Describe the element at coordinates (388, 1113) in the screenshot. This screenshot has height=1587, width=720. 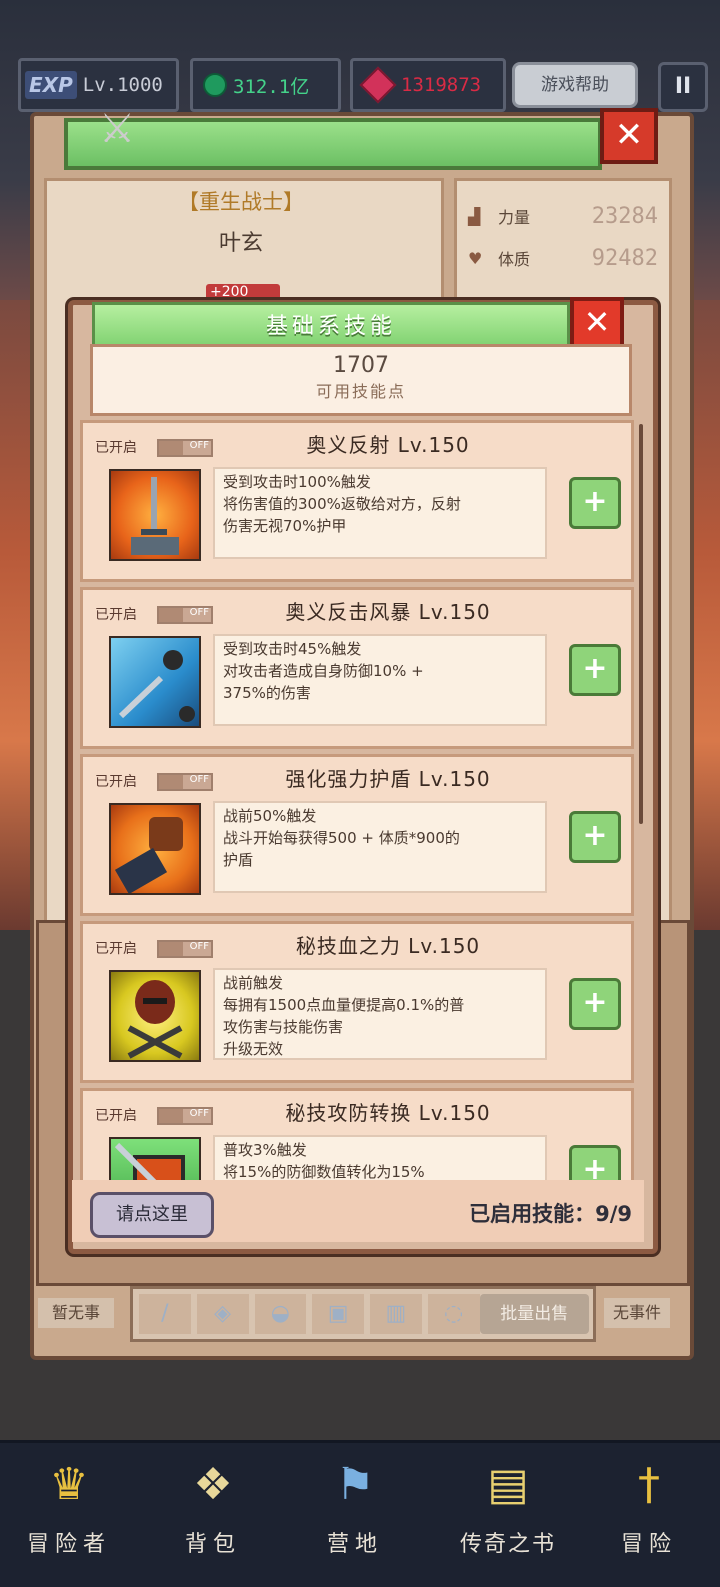
I see `skill-name: 秘技攻防转换 Lv.150` at that location.